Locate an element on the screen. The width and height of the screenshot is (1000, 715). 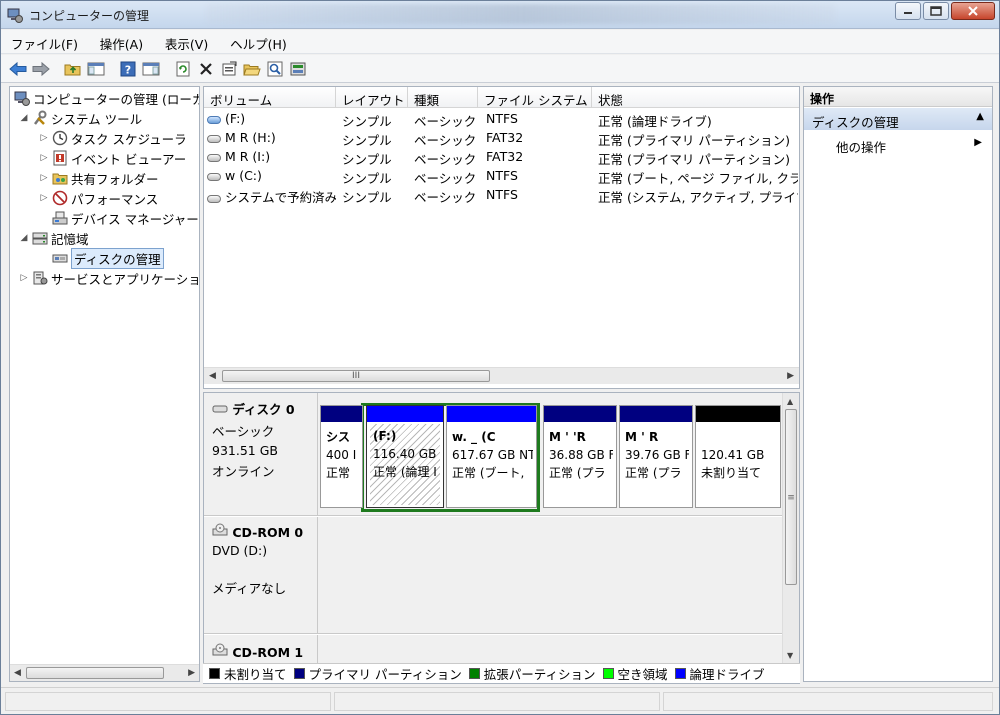
actions-section-disk-management: ディスクの管理 ▲ is located at coordinates (898, 119).